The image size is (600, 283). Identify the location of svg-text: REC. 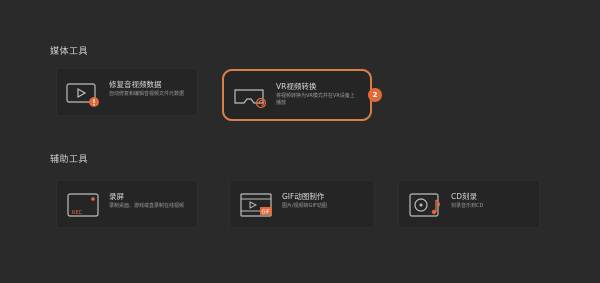
(77, 213).